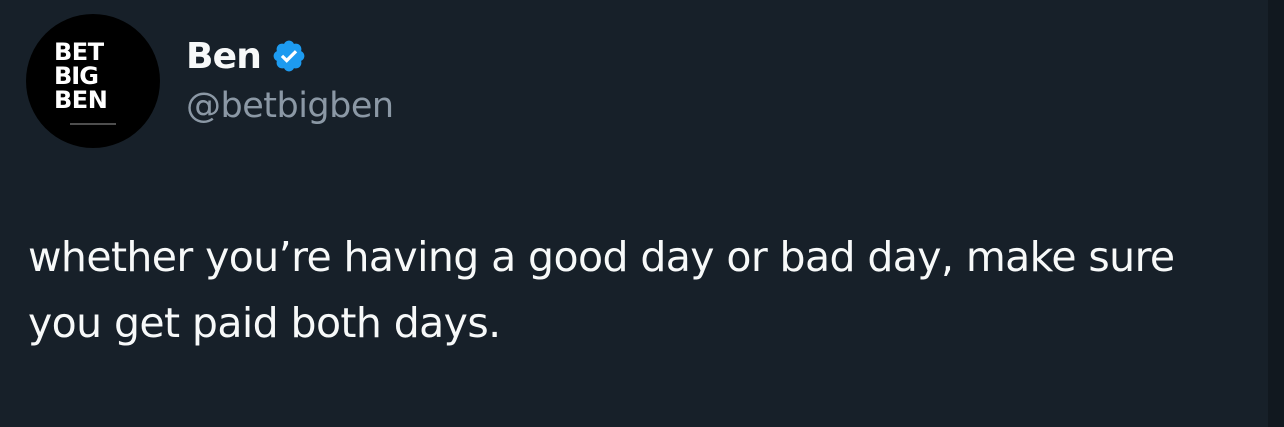 The height and width of the screenshot is (427, 1284). Describe the element at coordinates (76, 76) in the screenshot. I see `avatar-logo-line-2: BIG` at that location.